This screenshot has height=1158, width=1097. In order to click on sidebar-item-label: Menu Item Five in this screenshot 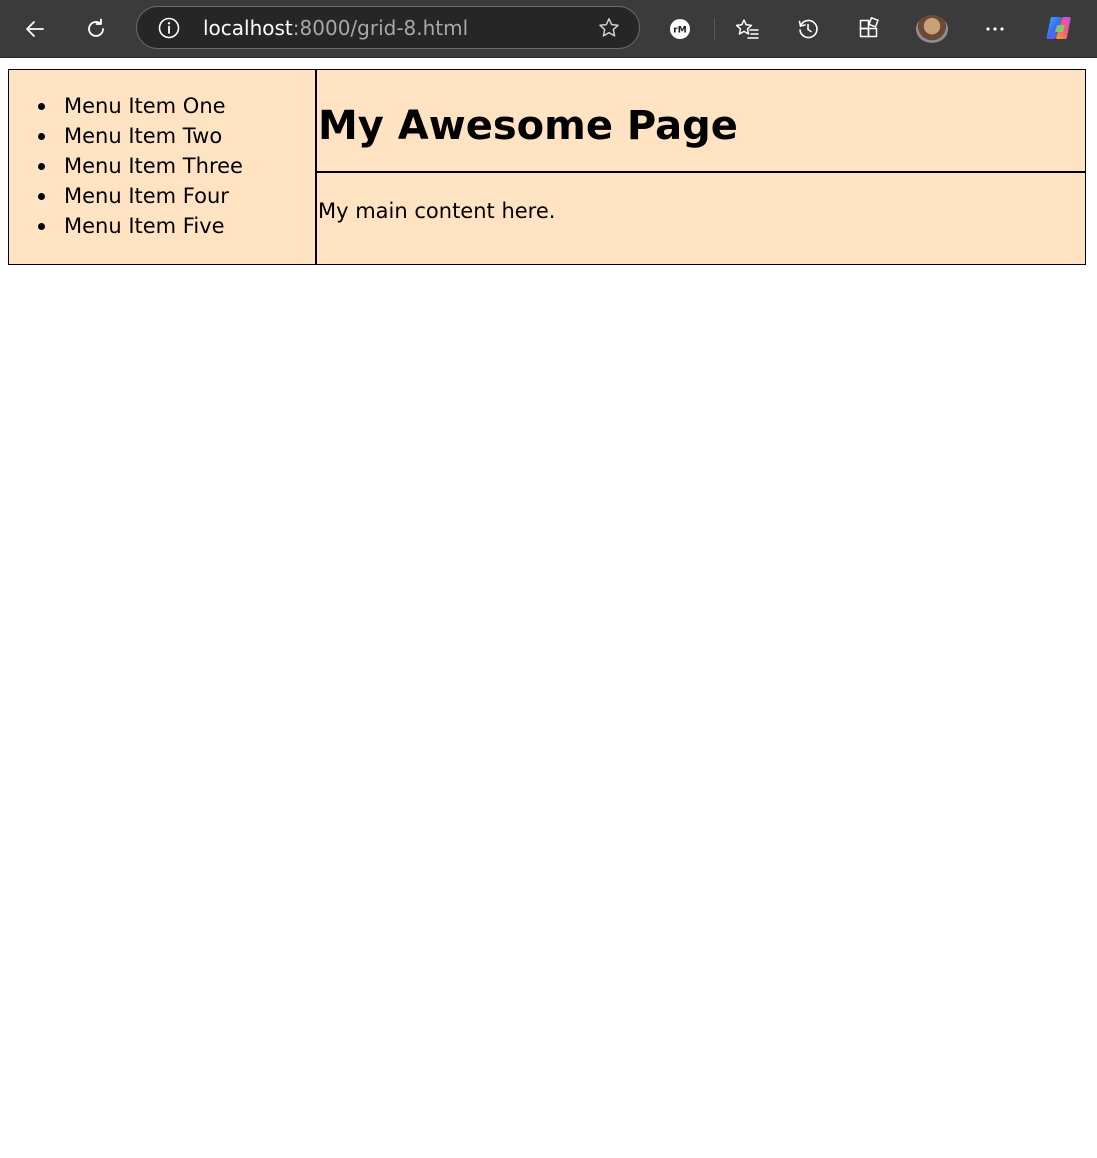, I will do `click(144, 226)`.